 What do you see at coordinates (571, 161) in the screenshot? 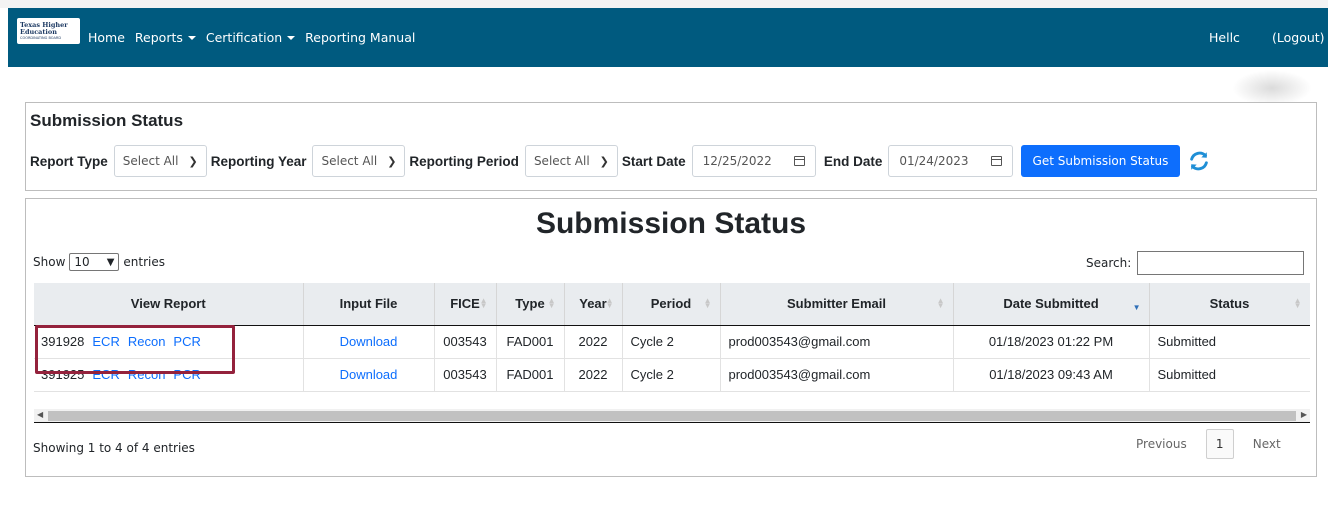
I see `reporting-period-select: Select All ❯` at bounding box center [571, 161].